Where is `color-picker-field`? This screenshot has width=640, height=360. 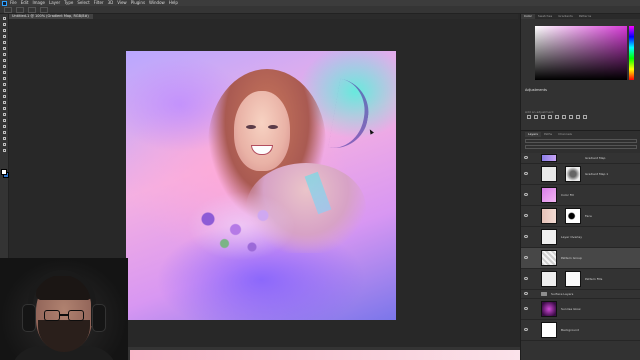 color-picker-field is located at coordinates (581, 53).